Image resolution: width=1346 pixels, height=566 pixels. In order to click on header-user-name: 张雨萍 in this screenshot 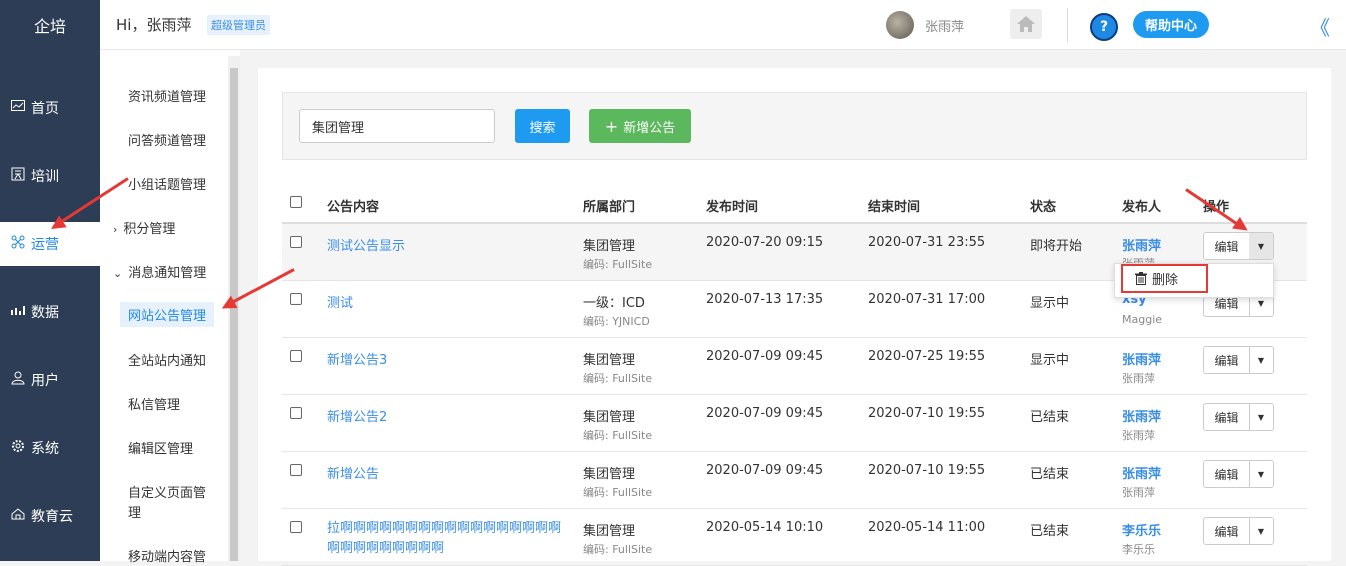, I will do `click(944, 25)`.